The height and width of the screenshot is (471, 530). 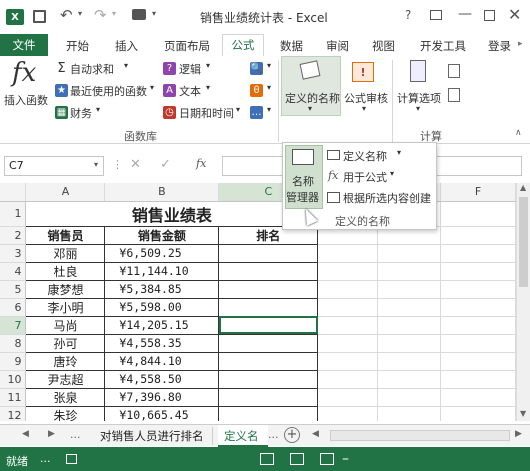 What do you see at coordinates (454, 71) in the screenshot?
I see `calc-now-icon` at bounding box center [454, 71].